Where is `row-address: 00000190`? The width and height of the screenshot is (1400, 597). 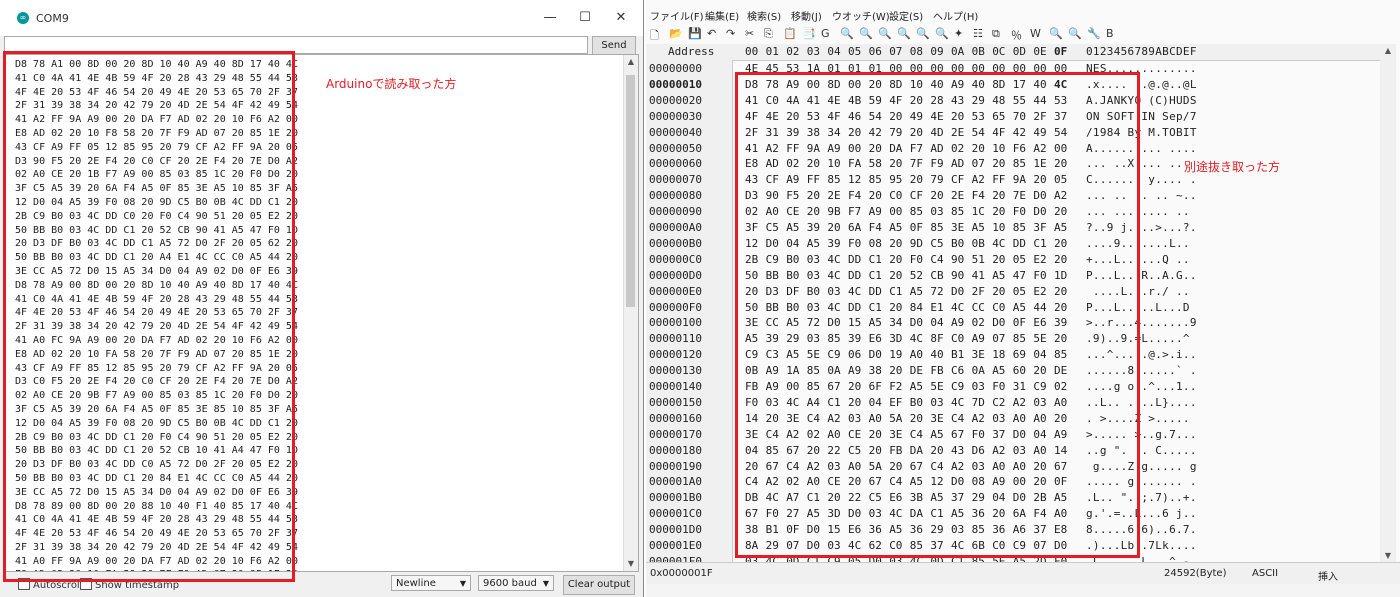
row-address: 00000190 is located at coordinates (675, 466).